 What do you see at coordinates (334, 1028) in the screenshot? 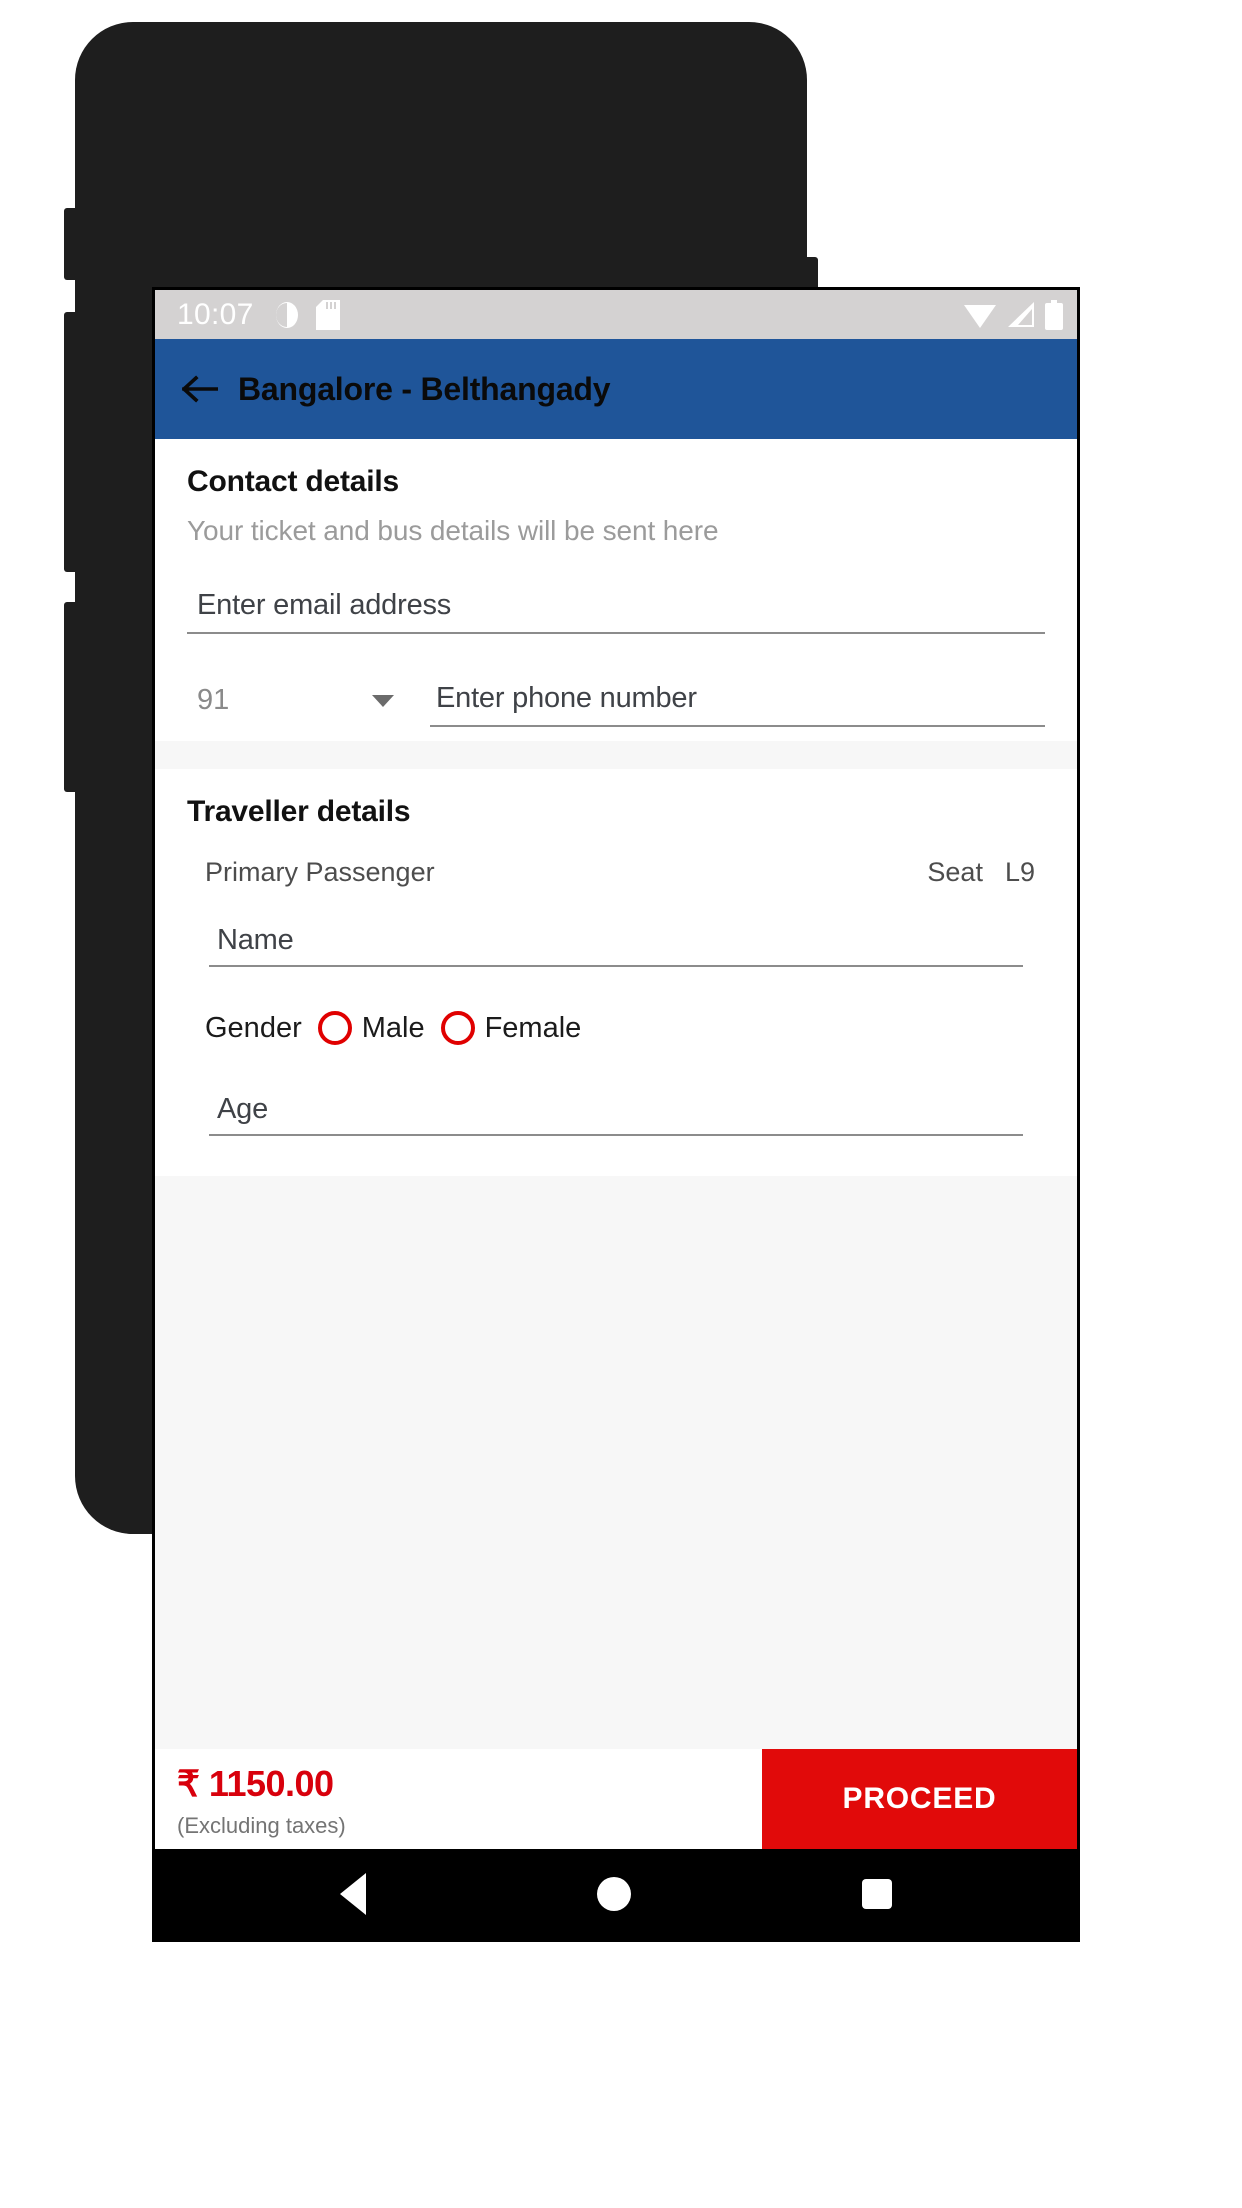
I see `radio-male` at bounding box center [334, 1028].